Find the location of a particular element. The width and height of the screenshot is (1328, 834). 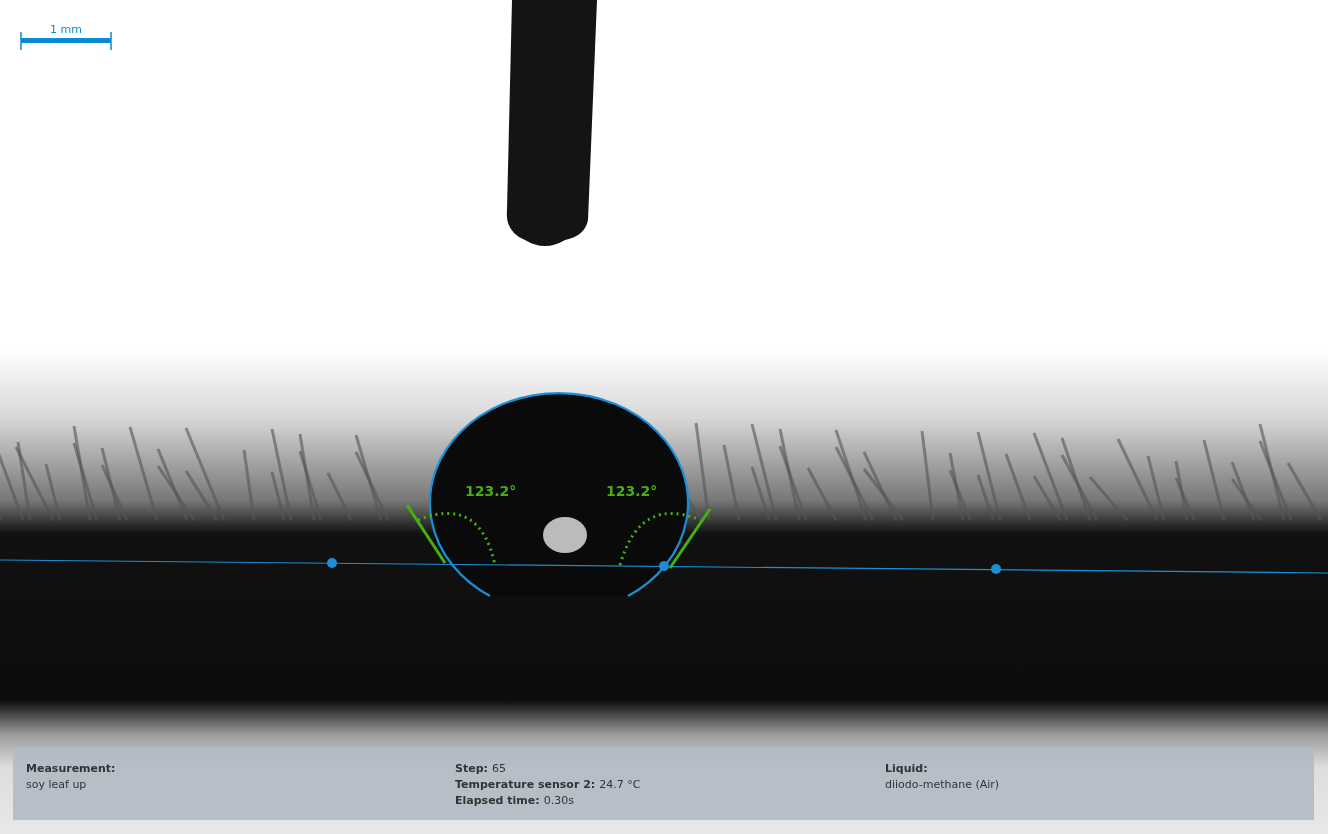

field-value: 24.7 °C is located at coordinates (620, 785).